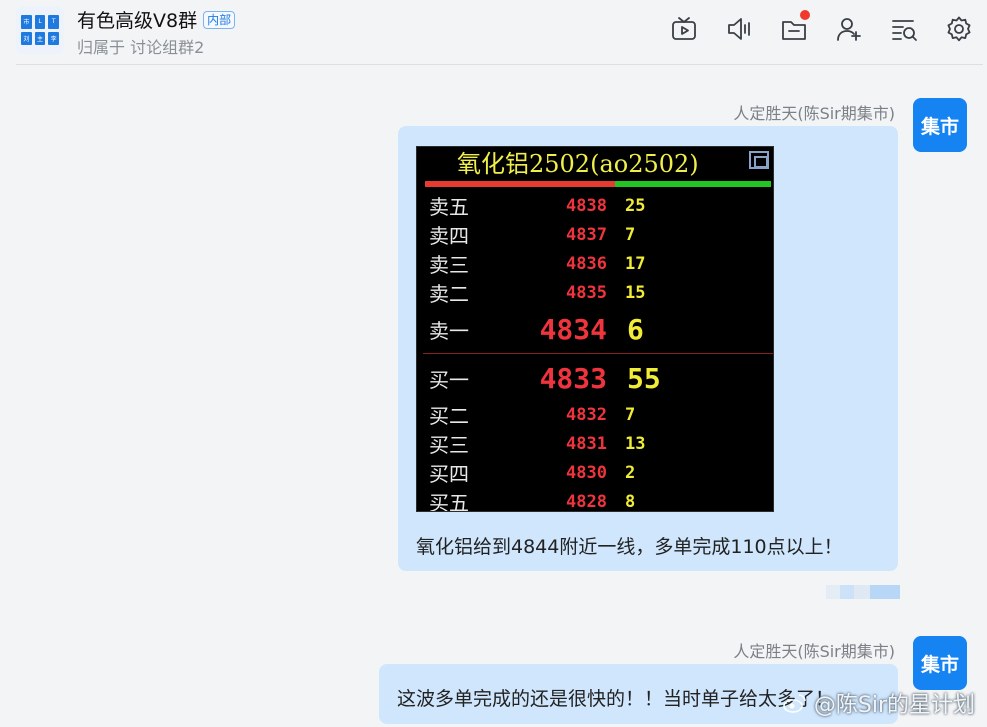  I want to click on ask-row: 卖四 4837 7, so click(595, 234).